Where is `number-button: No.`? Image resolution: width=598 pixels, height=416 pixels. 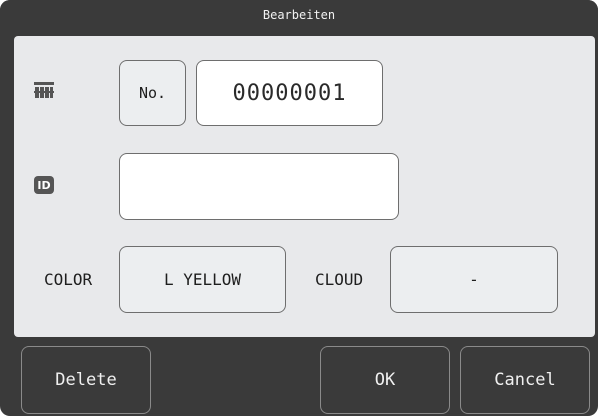 number-button: No. is located at coordinates (152, 93).